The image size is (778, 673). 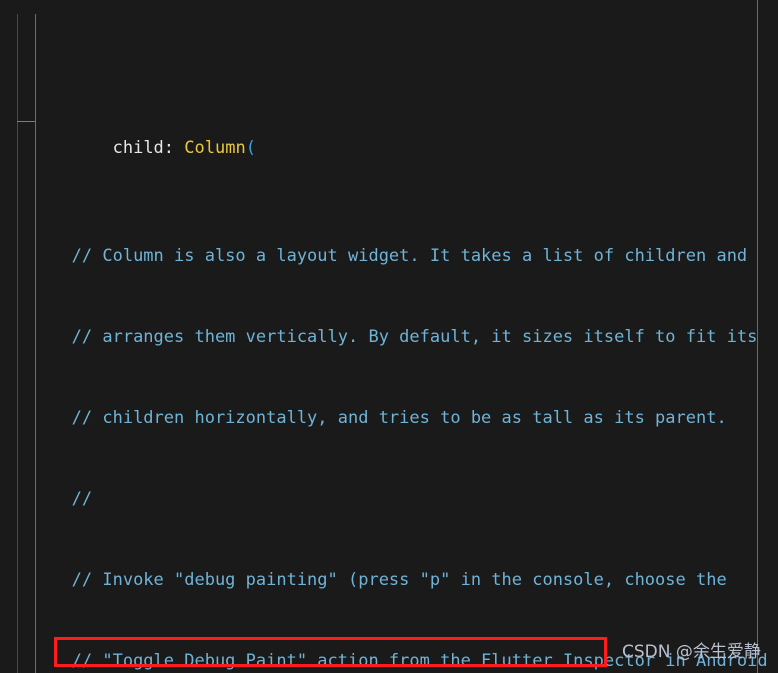 I want to click on token-paren: (, so click(x=250, y=148).